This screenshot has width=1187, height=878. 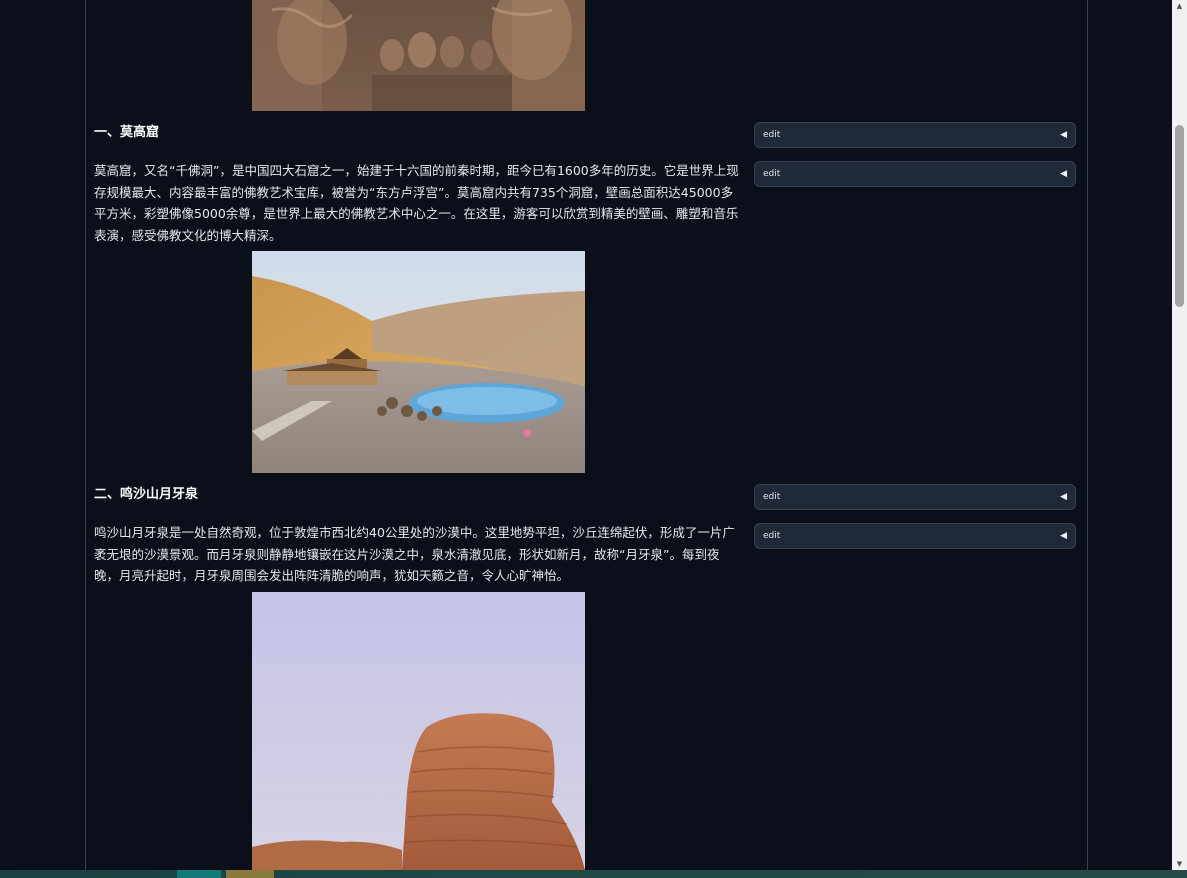 I want to click on section-heading-crescent-lake: 二、鸣沙山月牙泉, so click(x=146, y=494).